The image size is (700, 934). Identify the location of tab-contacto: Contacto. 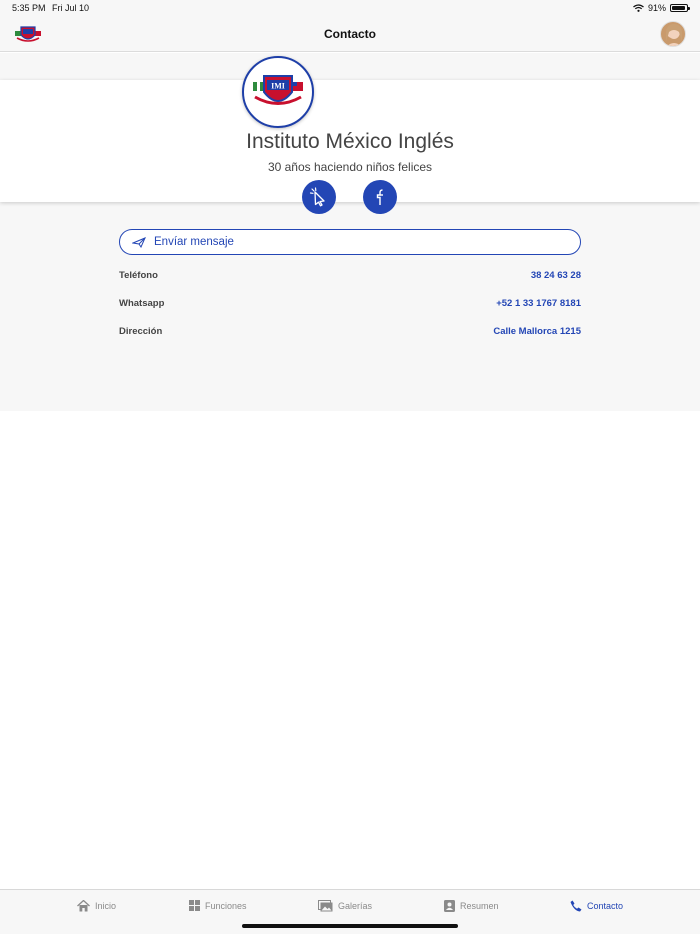
(596, 906).